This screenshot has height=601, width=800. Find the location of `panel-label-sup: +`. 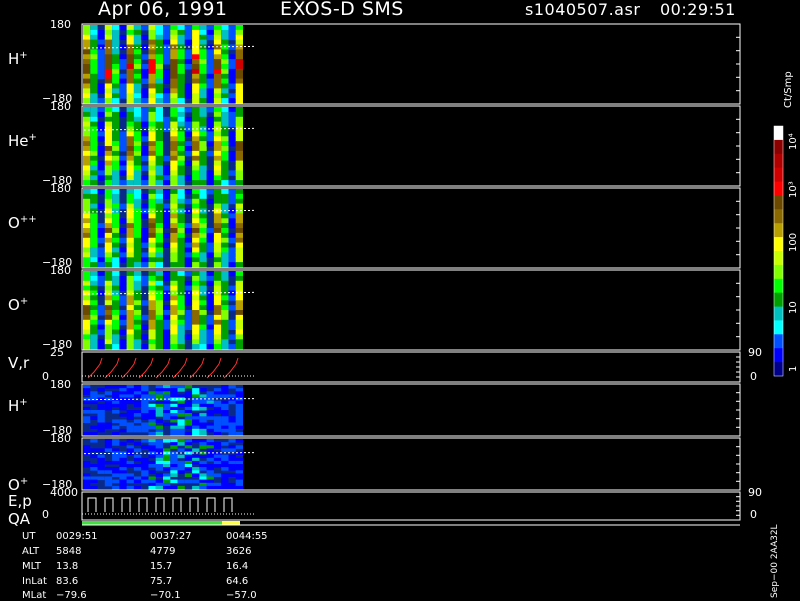

panel-label-sup: + is located at coordinates (24, 301).